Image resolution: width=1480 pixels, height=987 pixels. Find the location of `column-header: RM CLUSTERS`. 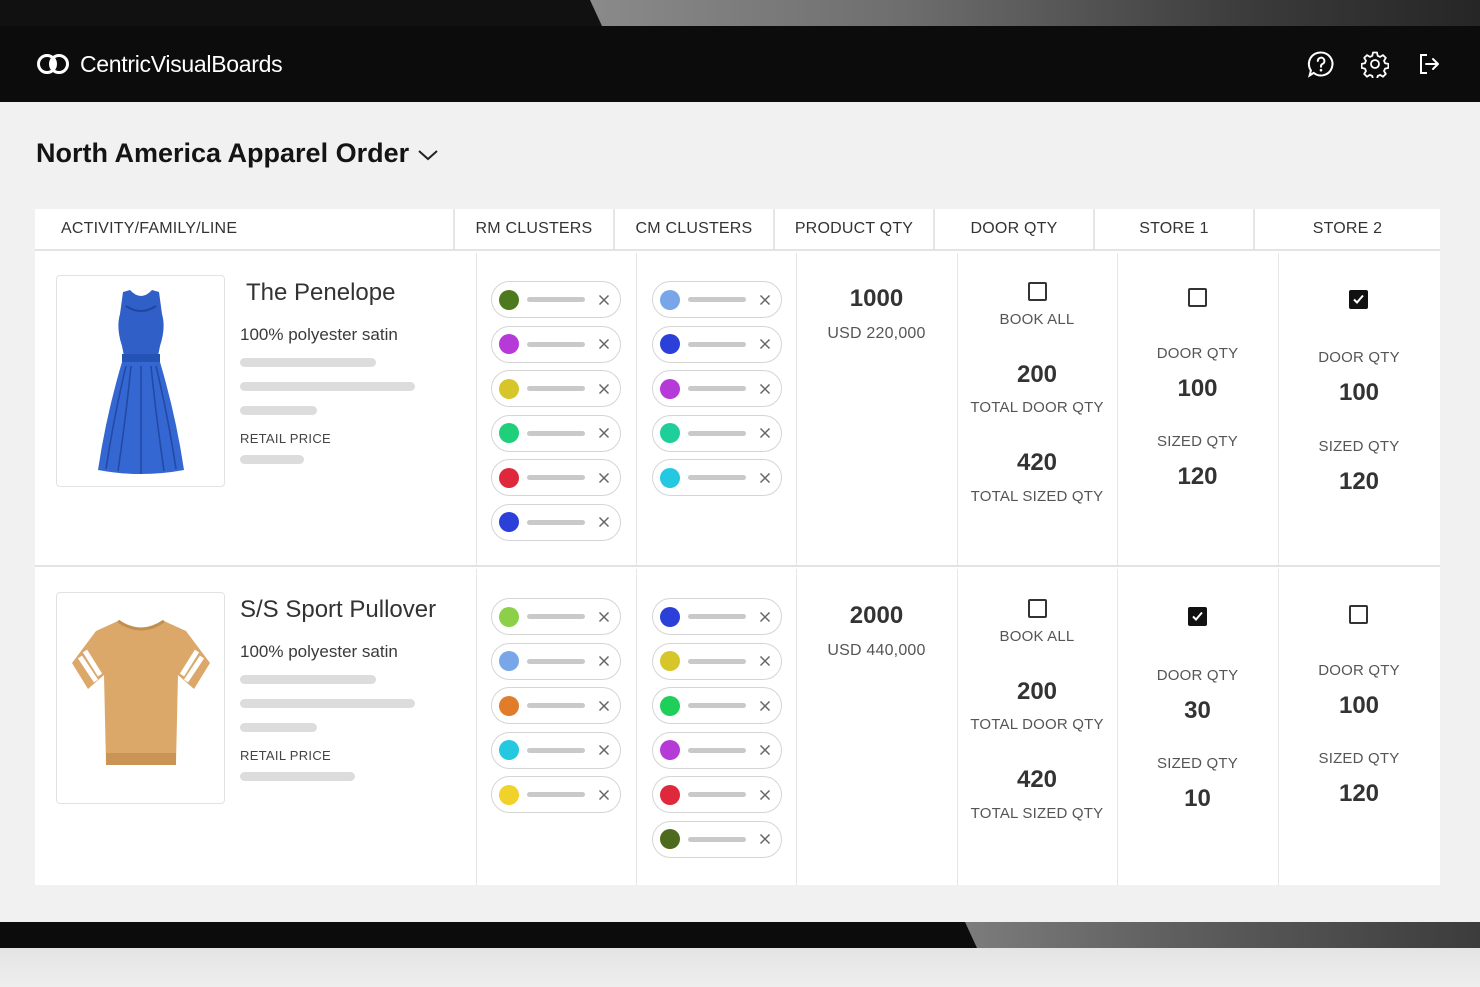

column-header: RM CLUSTERS is located at coordinates (535, 229).